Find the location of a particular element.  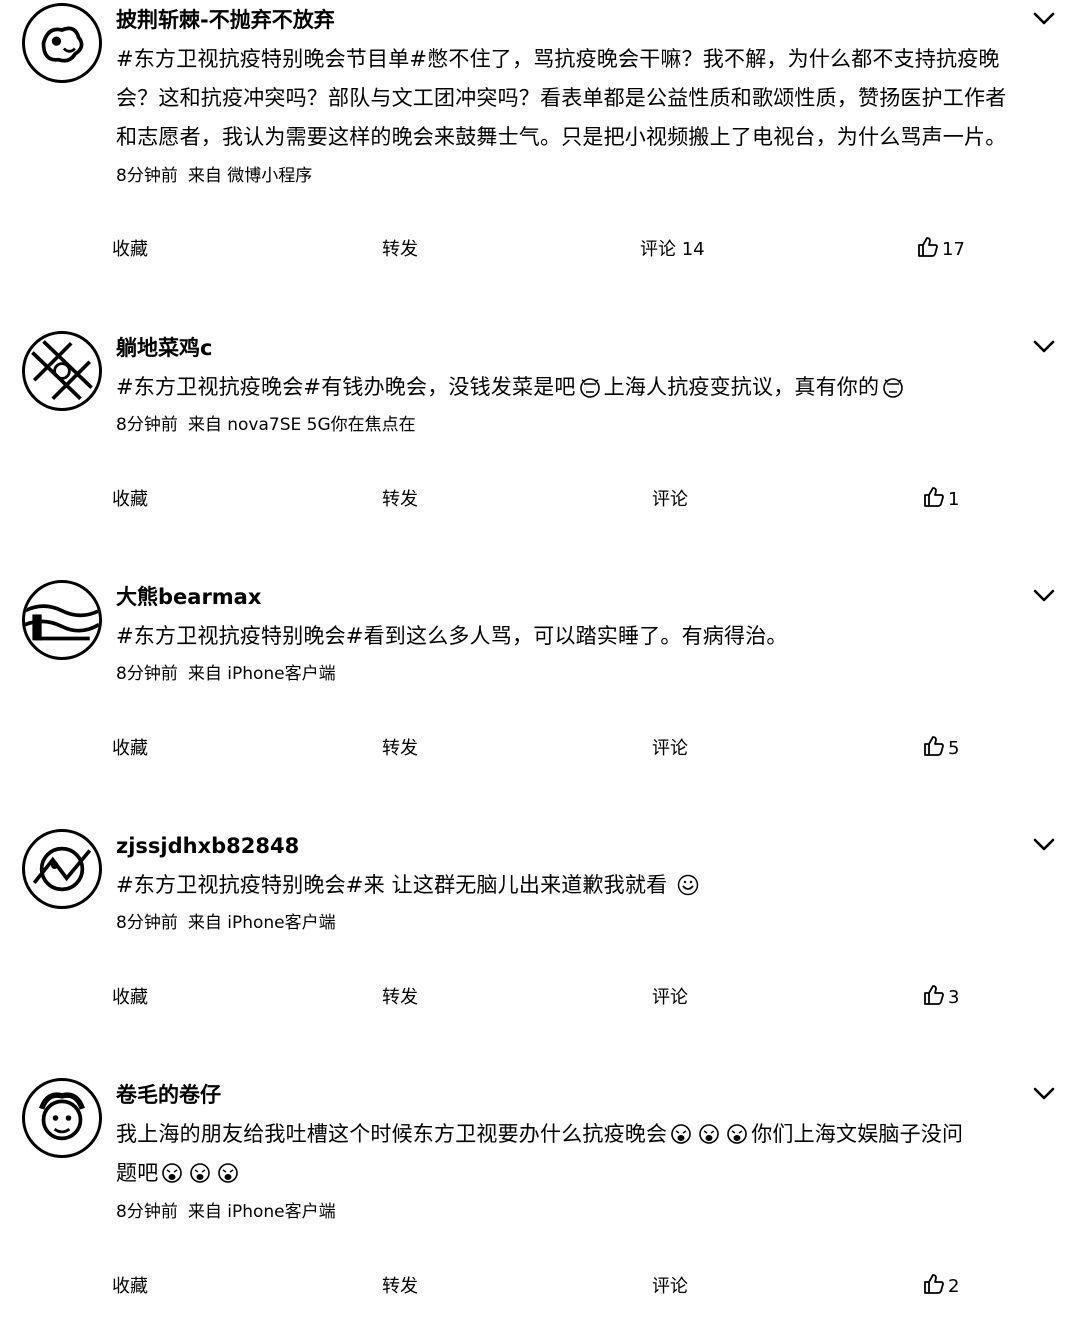

like-count: 5 is located at coordinates (954, 748).